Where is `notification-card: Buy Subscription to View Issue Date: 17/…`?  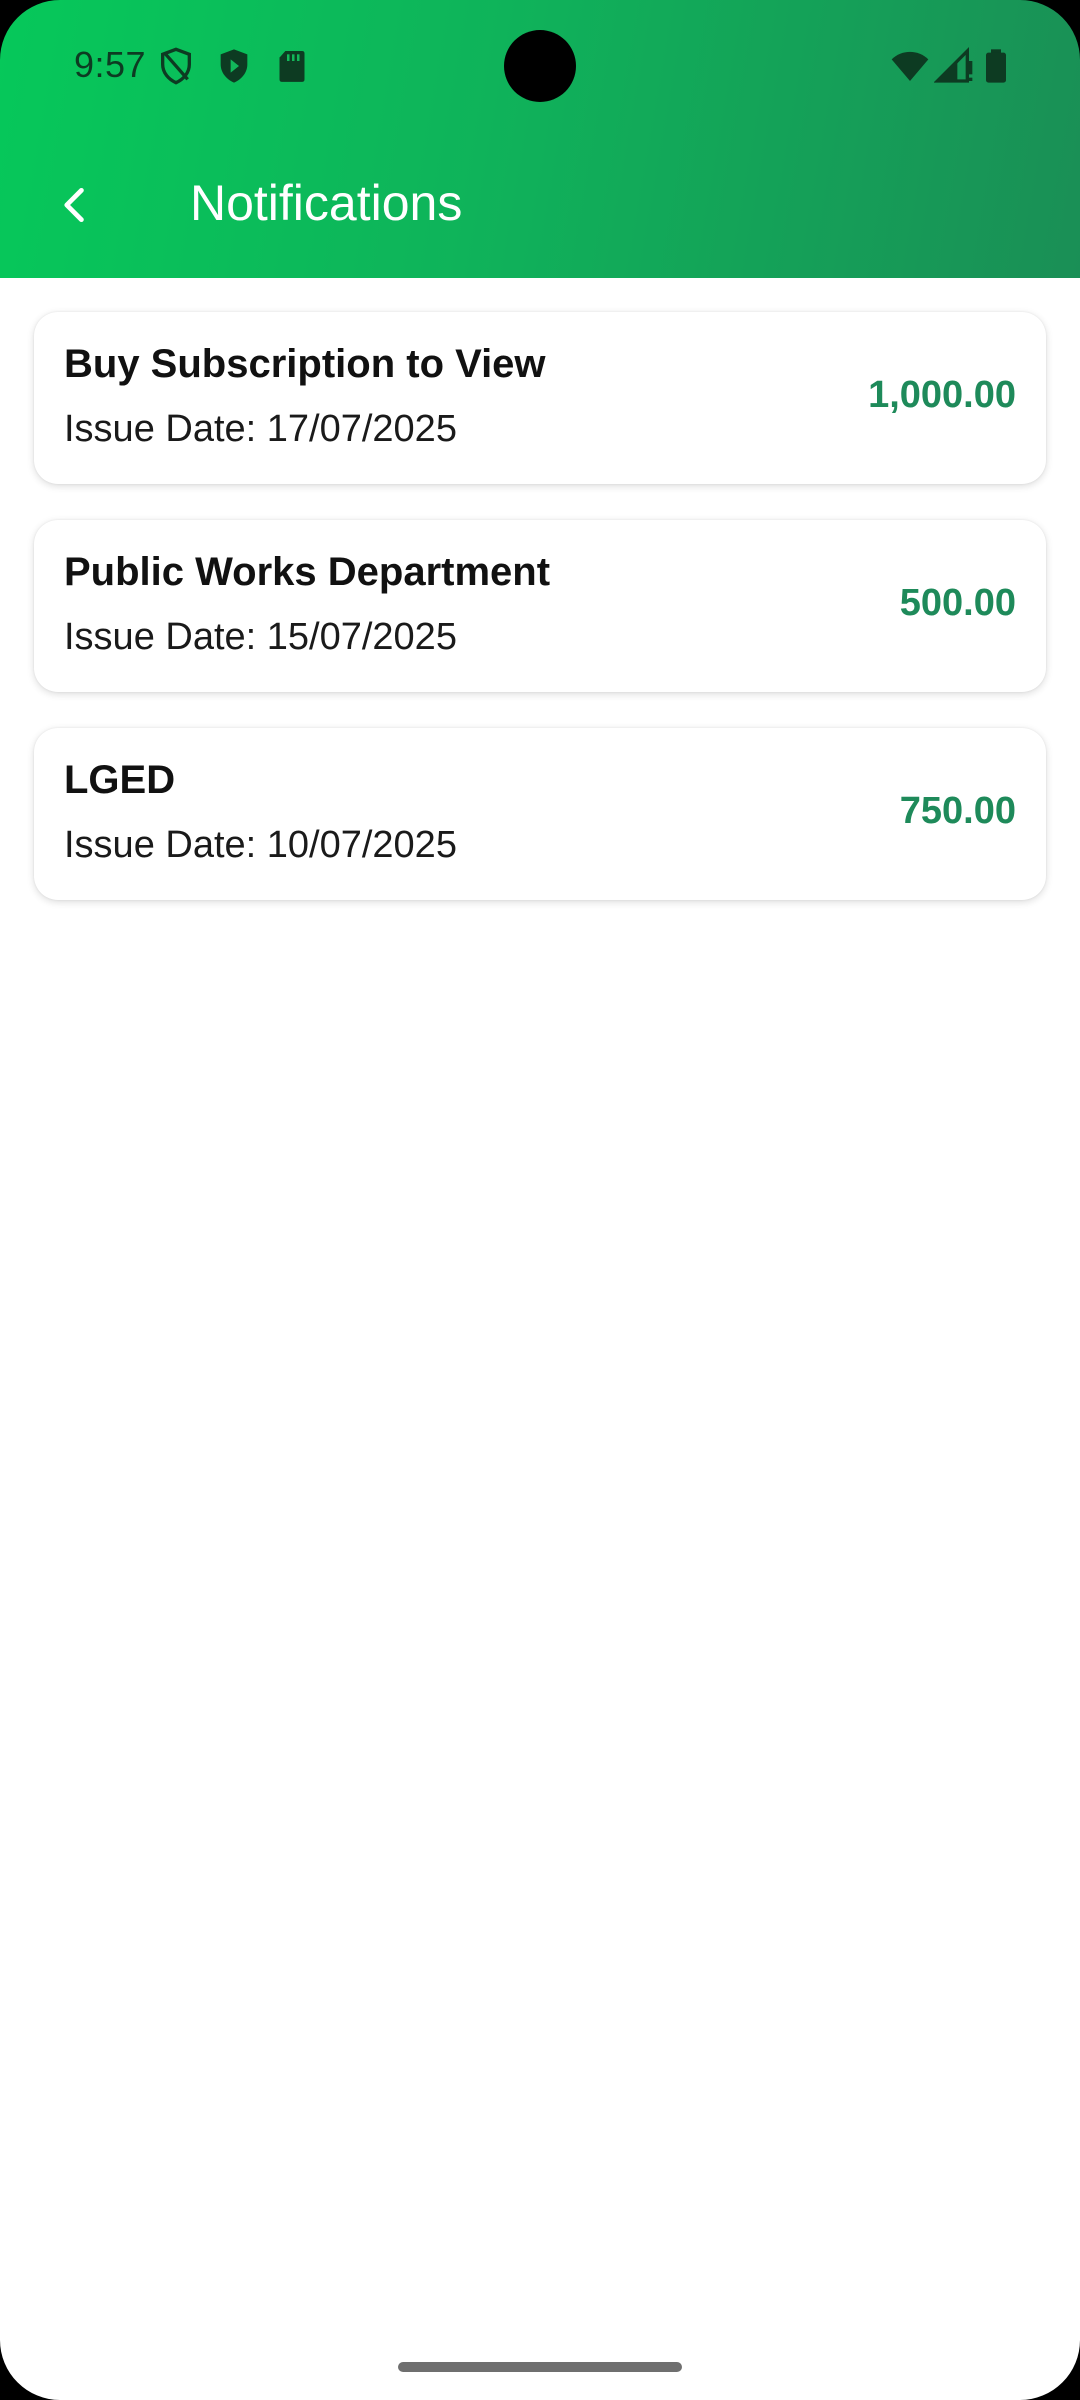 notification-card: Buy Subscription to View Issue Date: 17/… is located at coordinates (540, 398).